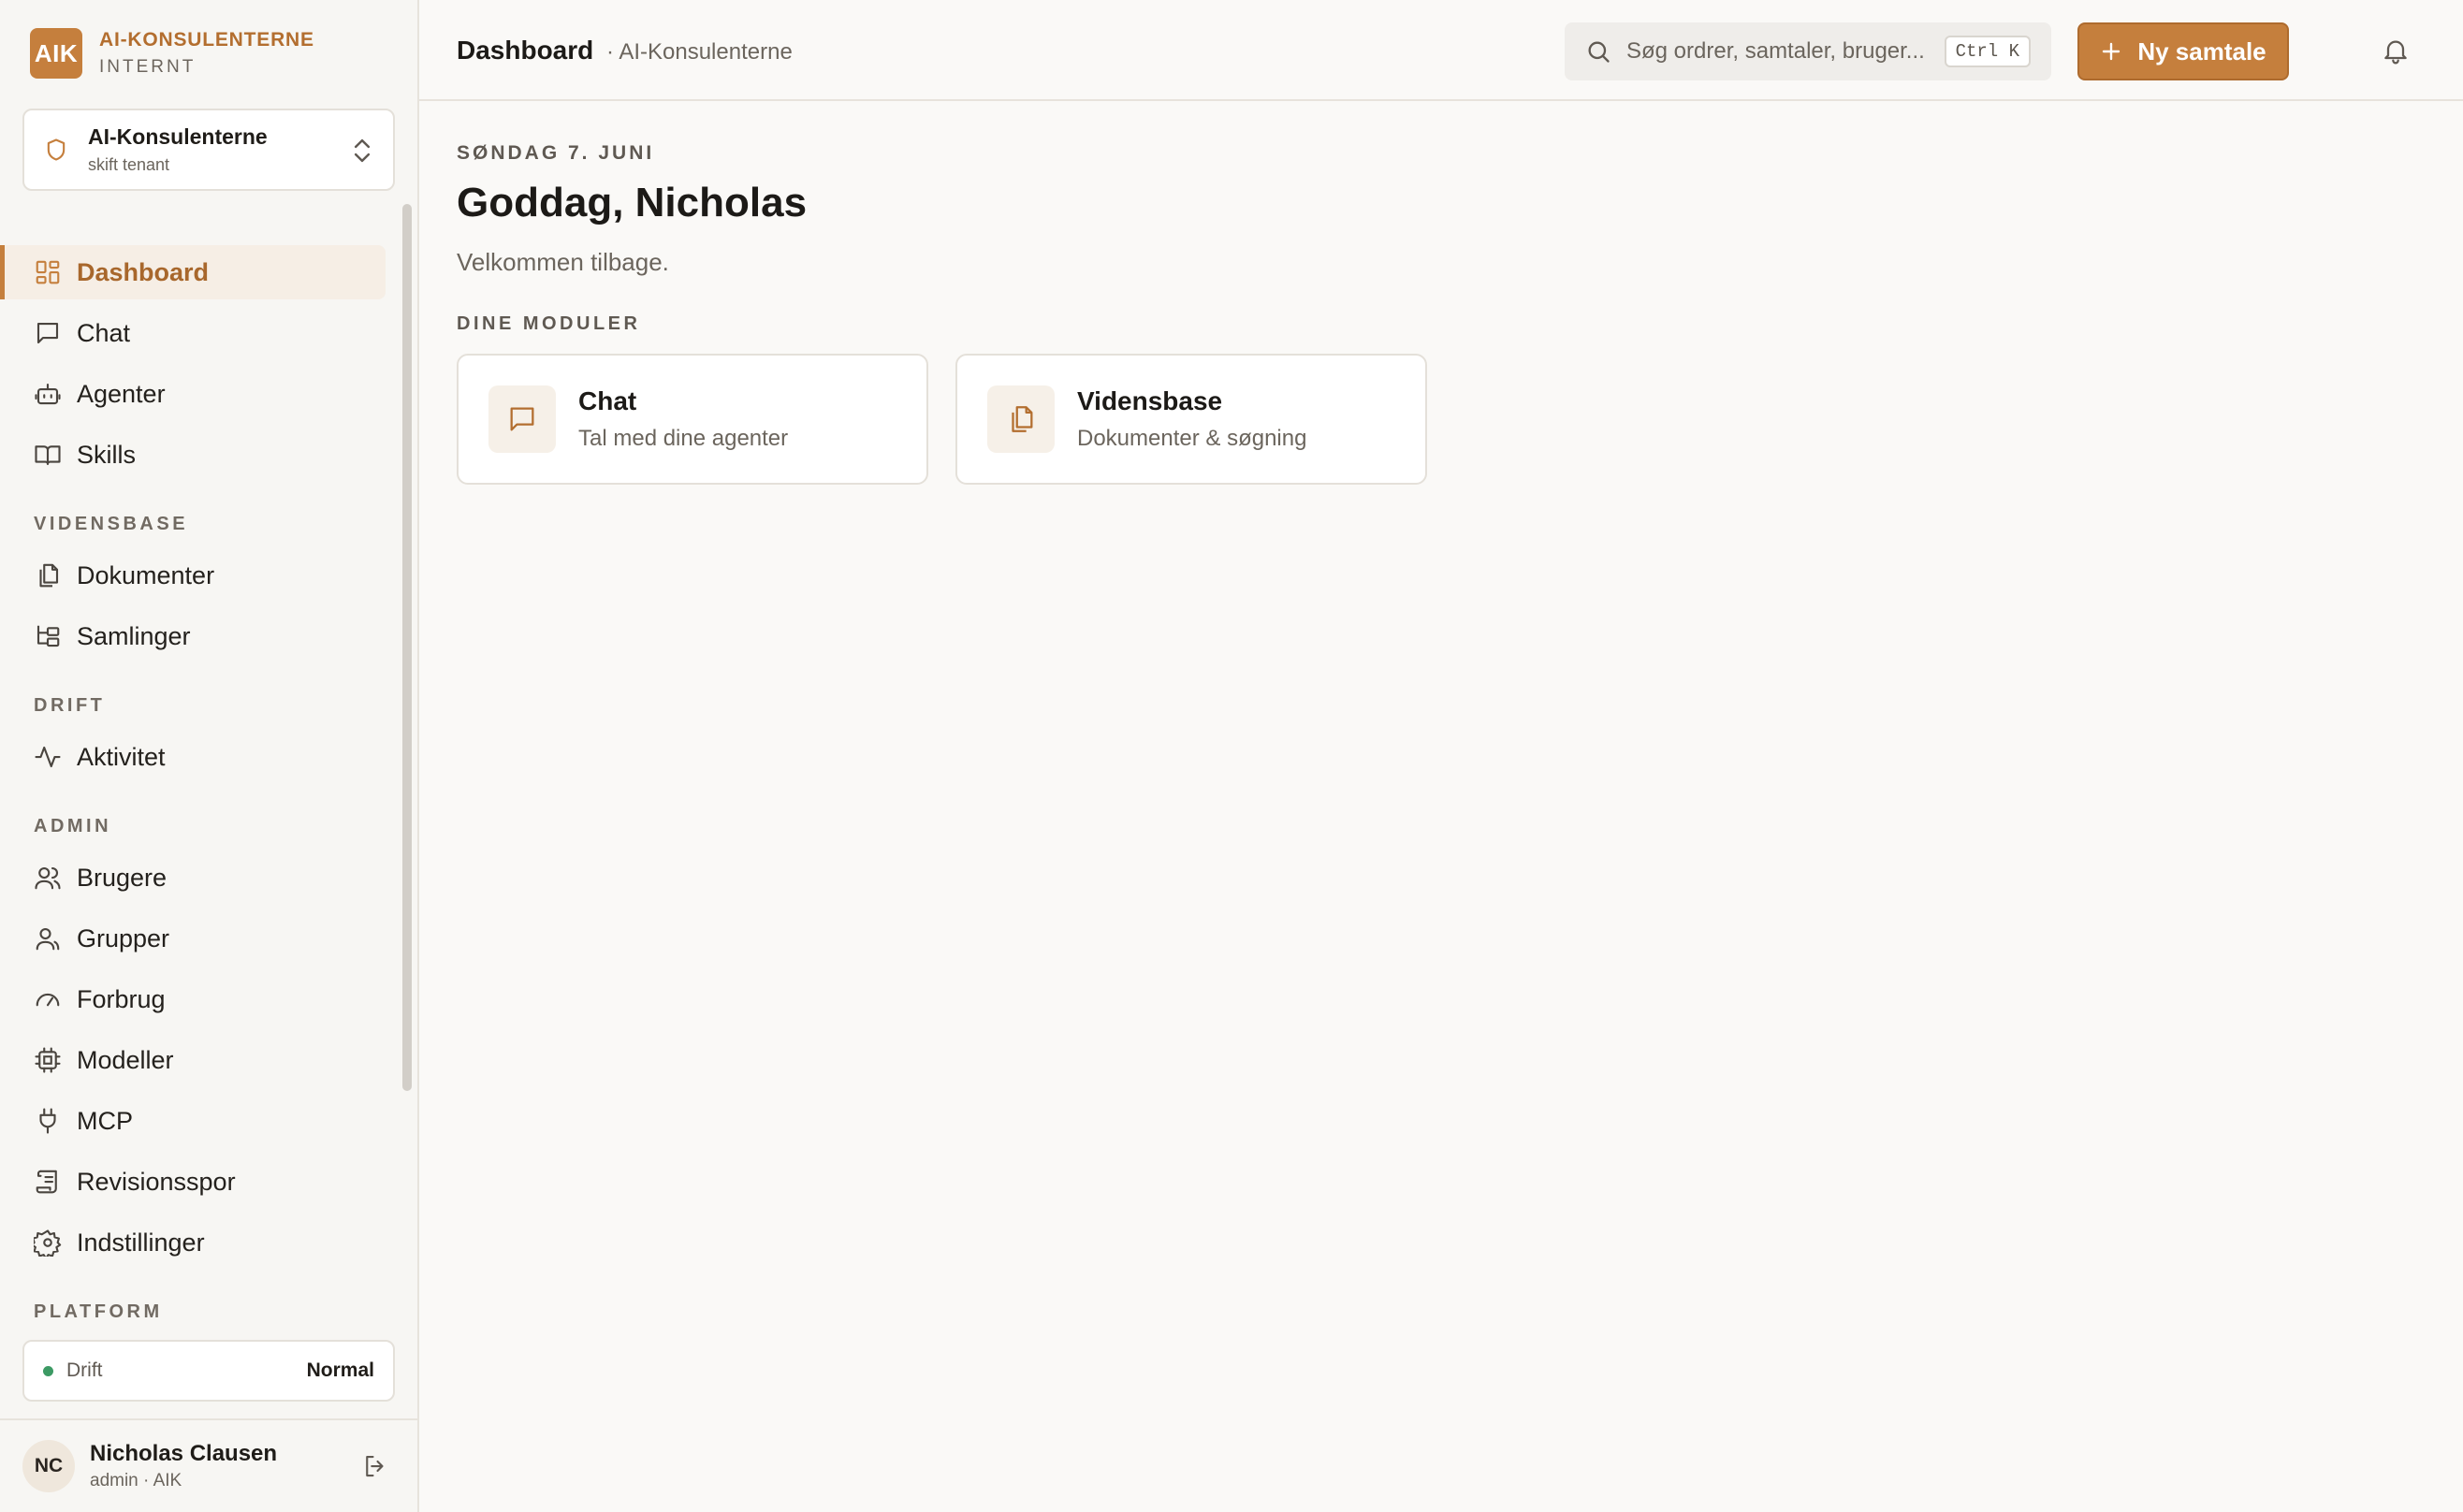 The height and width of the screenshot is (1512, 2463). I want to click on sidebar-item-label: Skills, so click(107, 454).